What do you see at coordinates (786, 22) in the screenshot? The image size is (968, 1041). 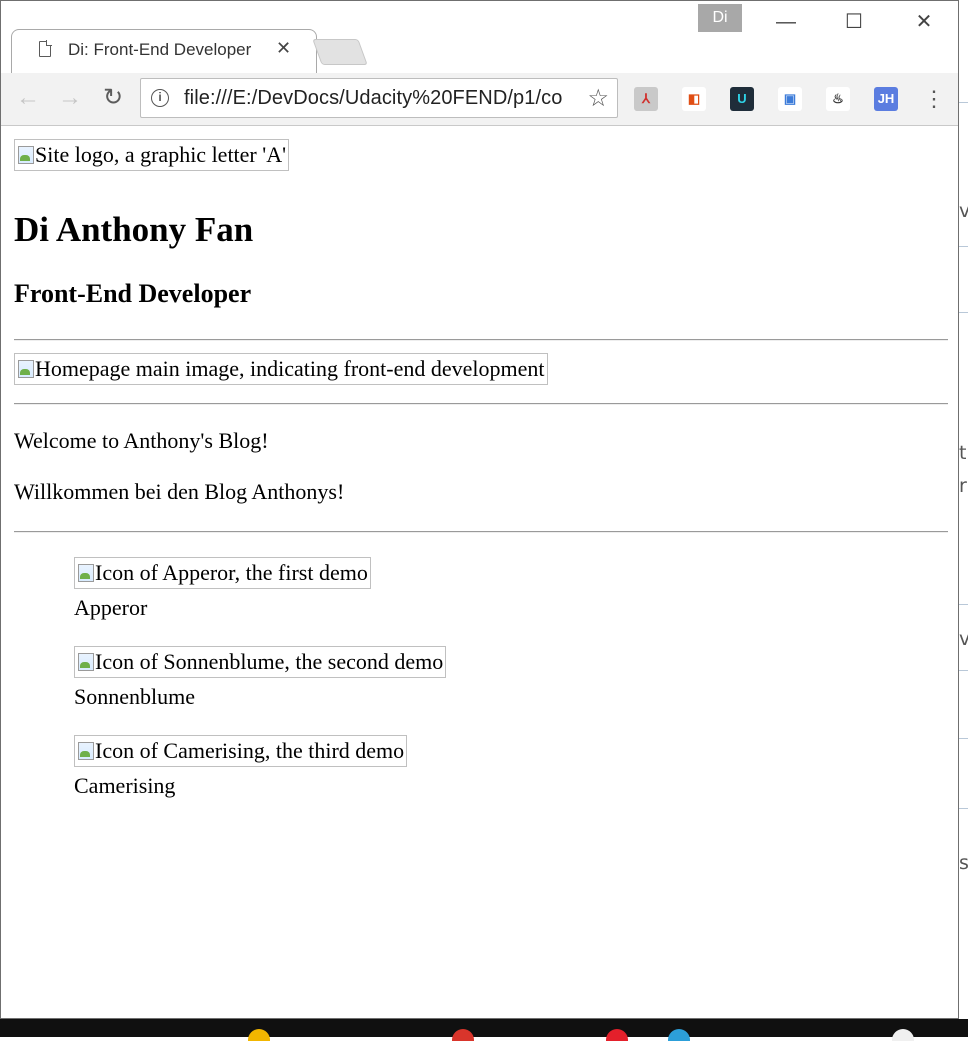 I see `minimize-button: —` at bounding box center [786, 22].